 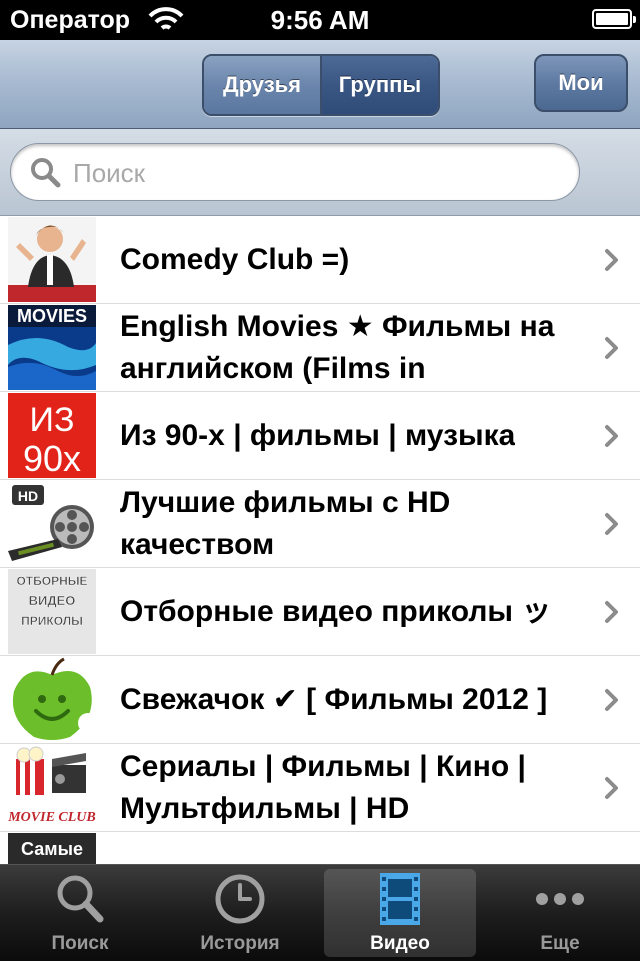 What do you see at coordinates (560, 943) in the screenshot?
I see `tab-label: Еще` at bounding box center [560, 943].